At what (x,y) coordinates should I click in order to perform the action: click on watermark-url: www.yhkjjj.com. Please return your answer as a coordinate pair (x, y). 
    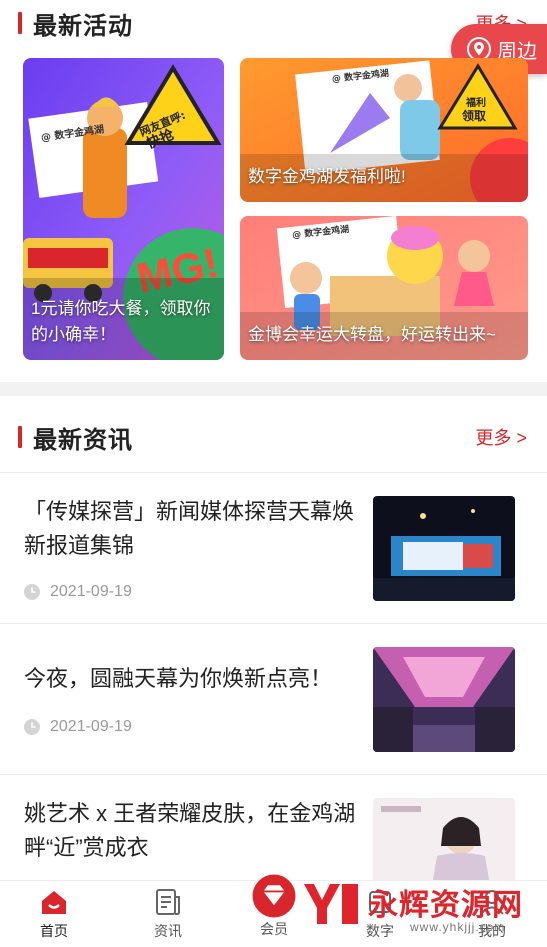
    Looking at the image, I should click on (458, 927).